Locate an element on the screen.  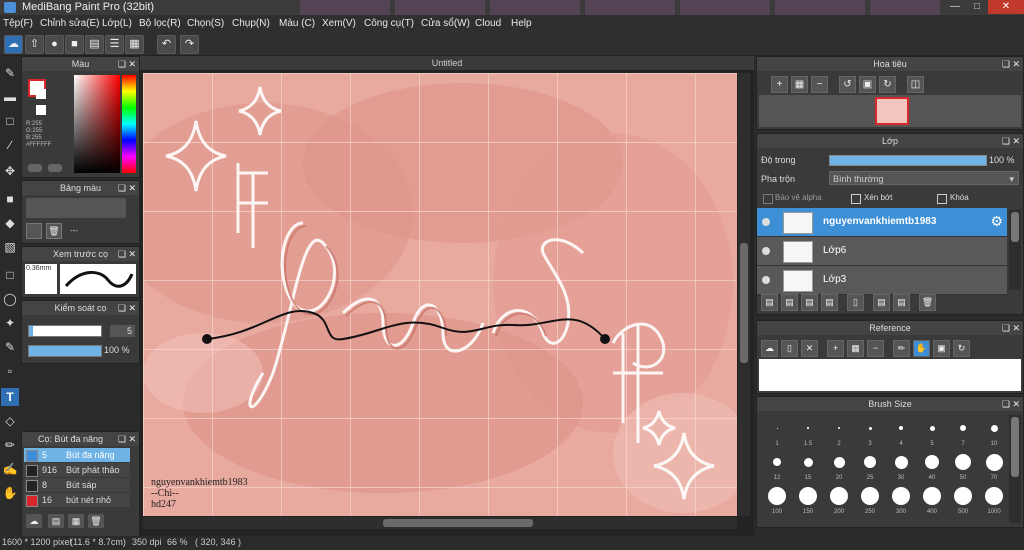
fit-icon: ▦ is located at coordinates (799, 84).